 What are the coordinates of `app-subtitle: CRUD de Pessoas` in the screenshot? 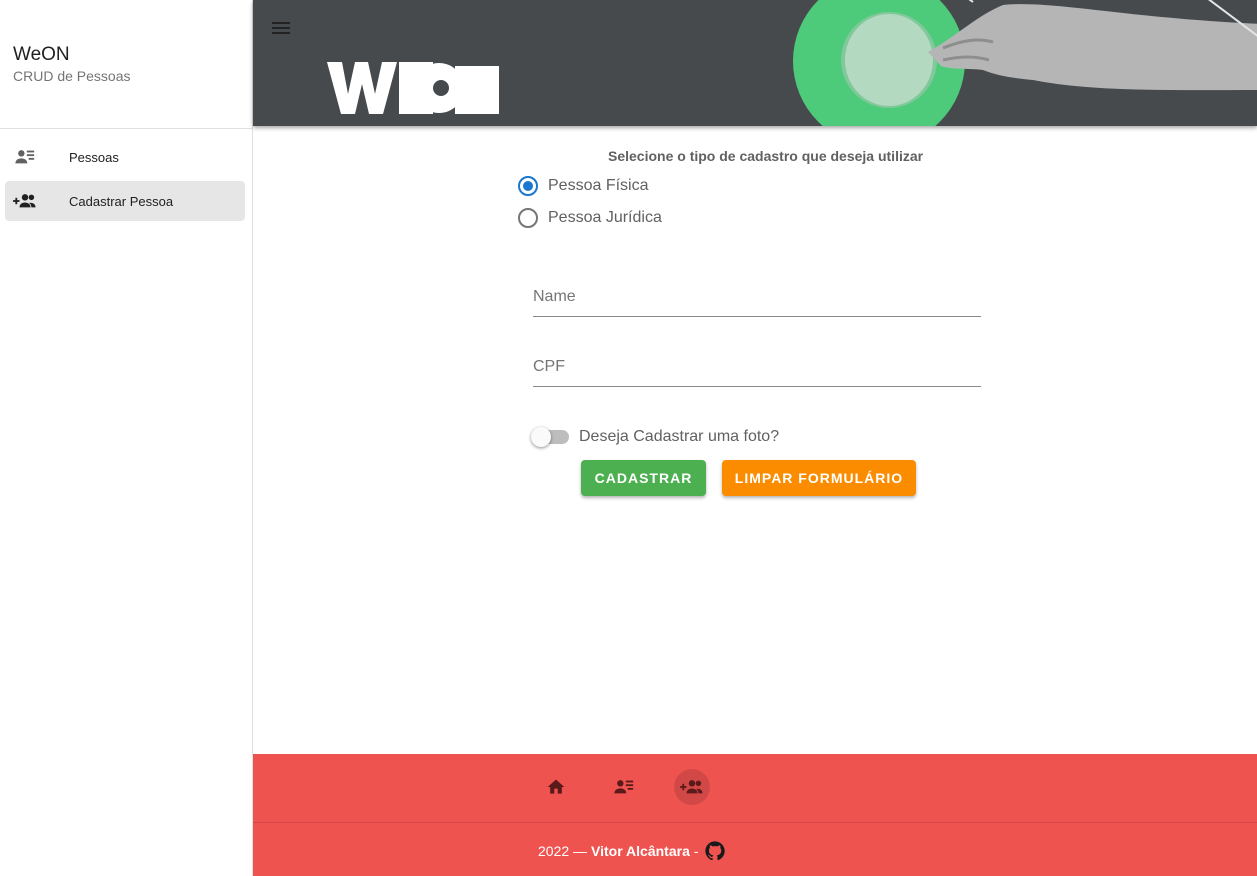 It's located at (72, 76).